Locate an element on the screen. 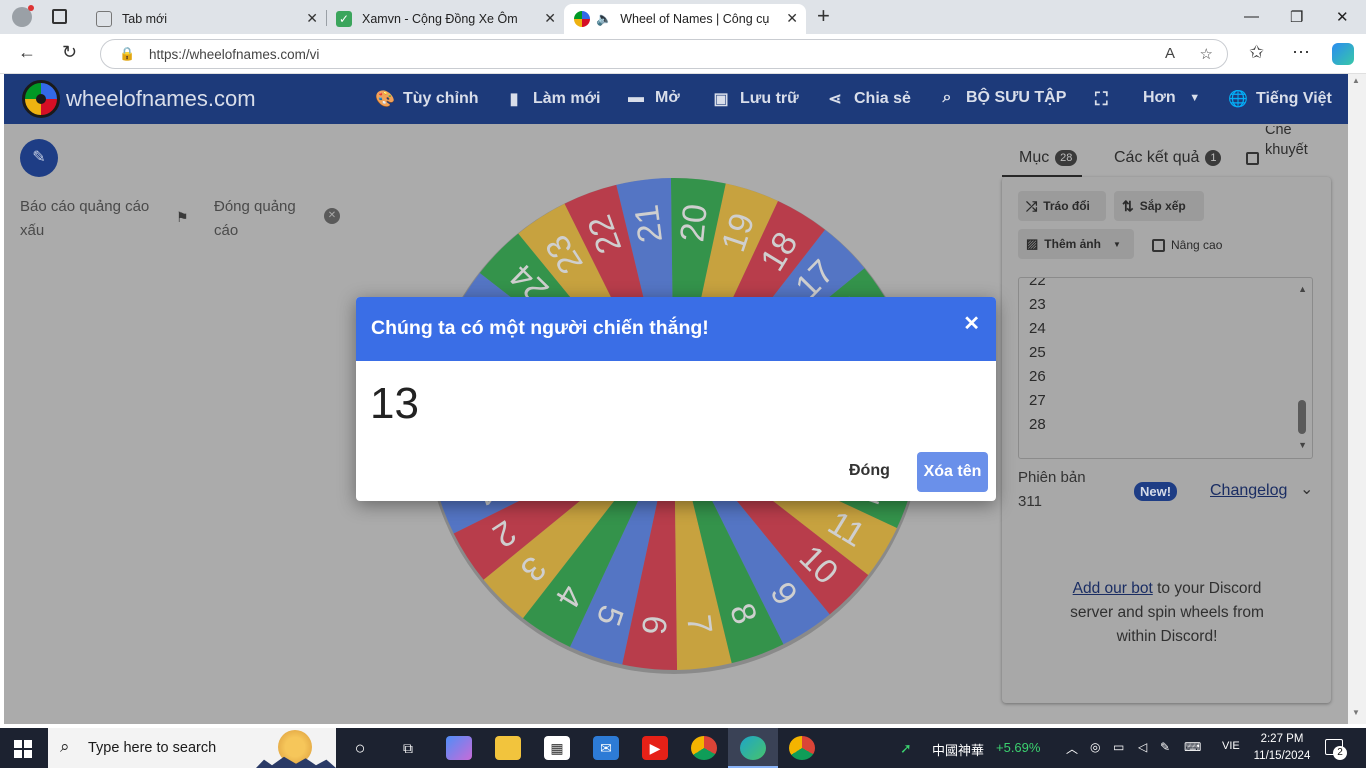 The width and height of the screenshot is (1366, 768). shuffle-icon: ⤮ is located at coordinates (1032, 205).